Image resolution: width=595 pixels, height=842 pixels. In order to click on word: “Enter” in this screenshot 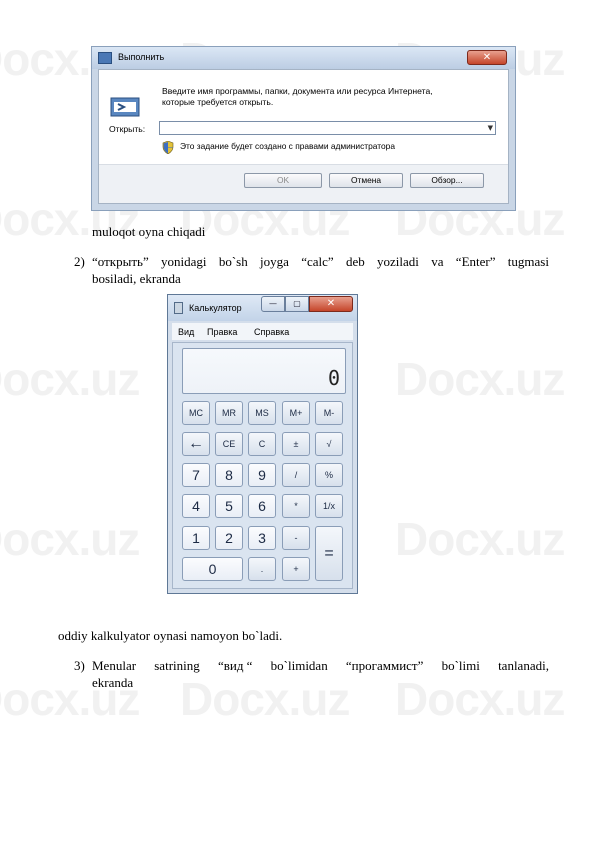, I will do `click(475, 261)`.